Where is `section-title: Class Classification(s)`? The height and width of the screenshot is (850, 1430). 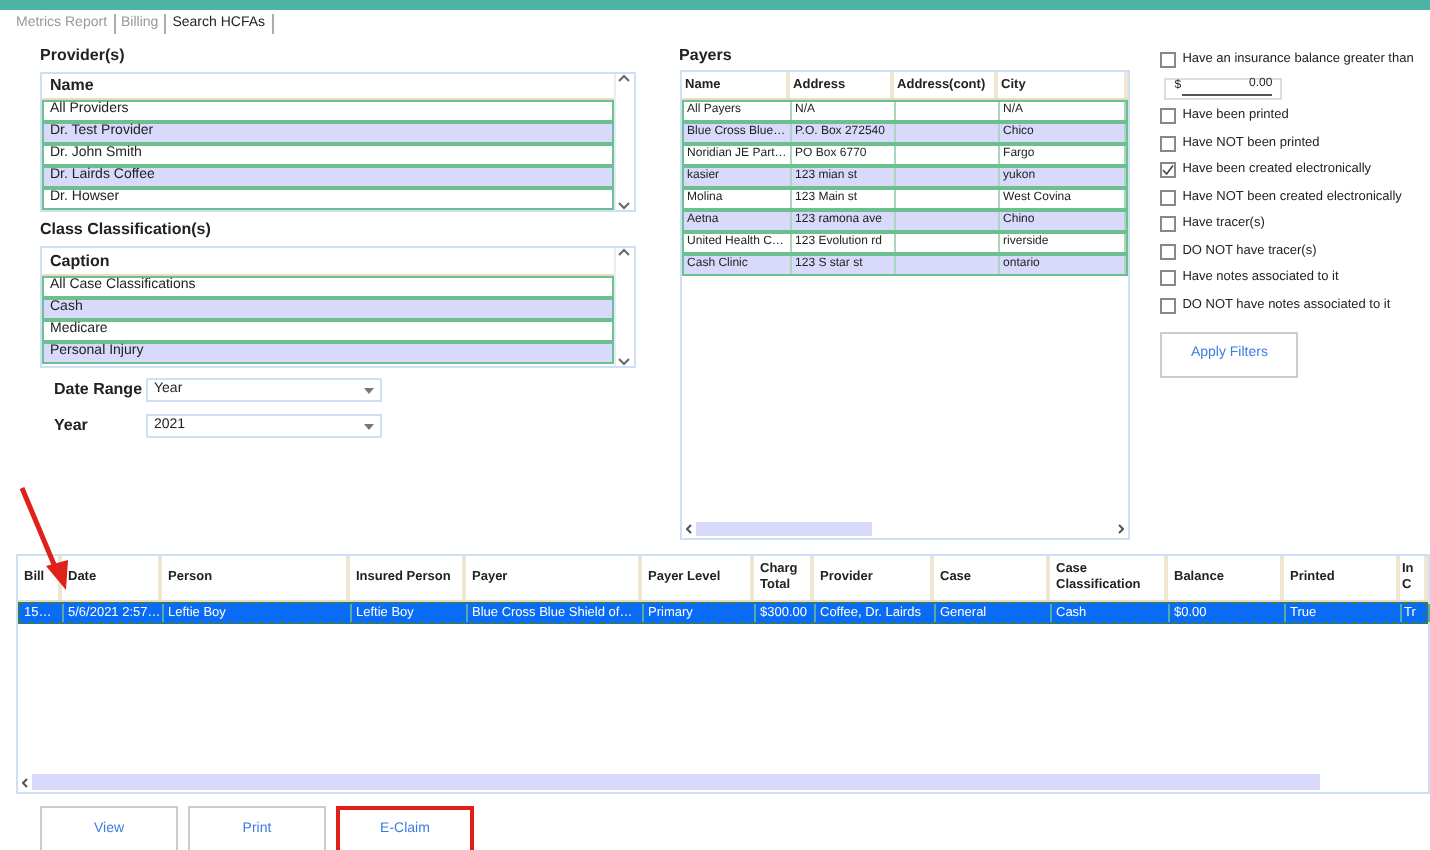
section-title: Class Classification(s) is located at coordinates (126, 230).